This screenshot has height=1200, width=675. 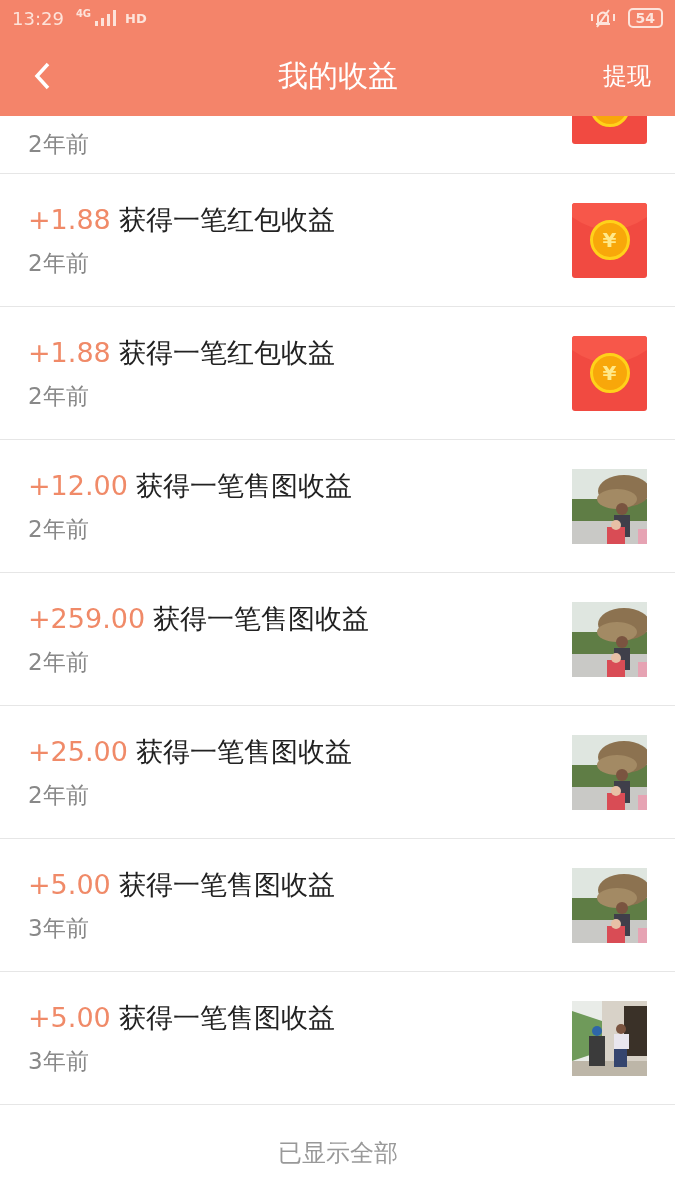 I want to click on income-amount: +25.00, so click(x=78, y=751).